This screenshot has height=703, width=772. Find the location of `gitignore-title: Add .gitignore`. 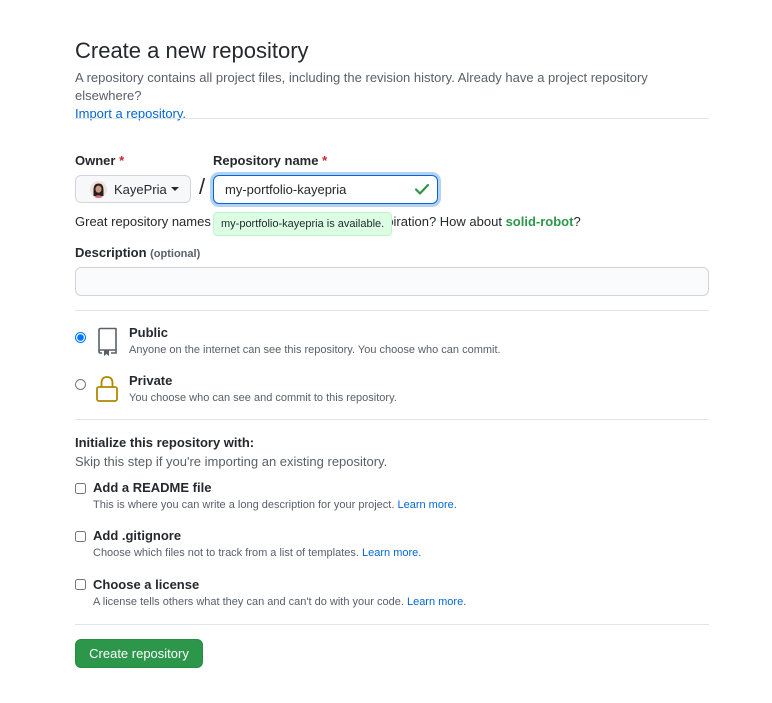

gitignore-title: Add .gitignore is located at coordinates (137, 535).